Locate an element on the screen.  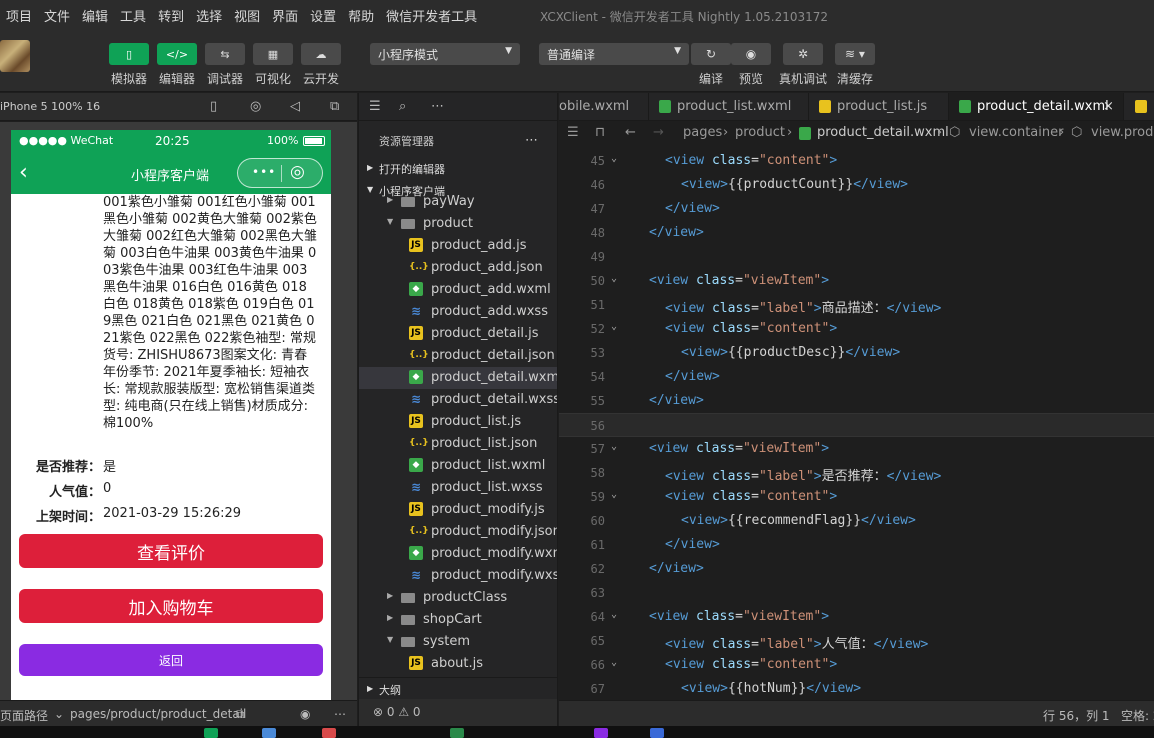
menu-item: 选择 is located at coordinates (209, 15).